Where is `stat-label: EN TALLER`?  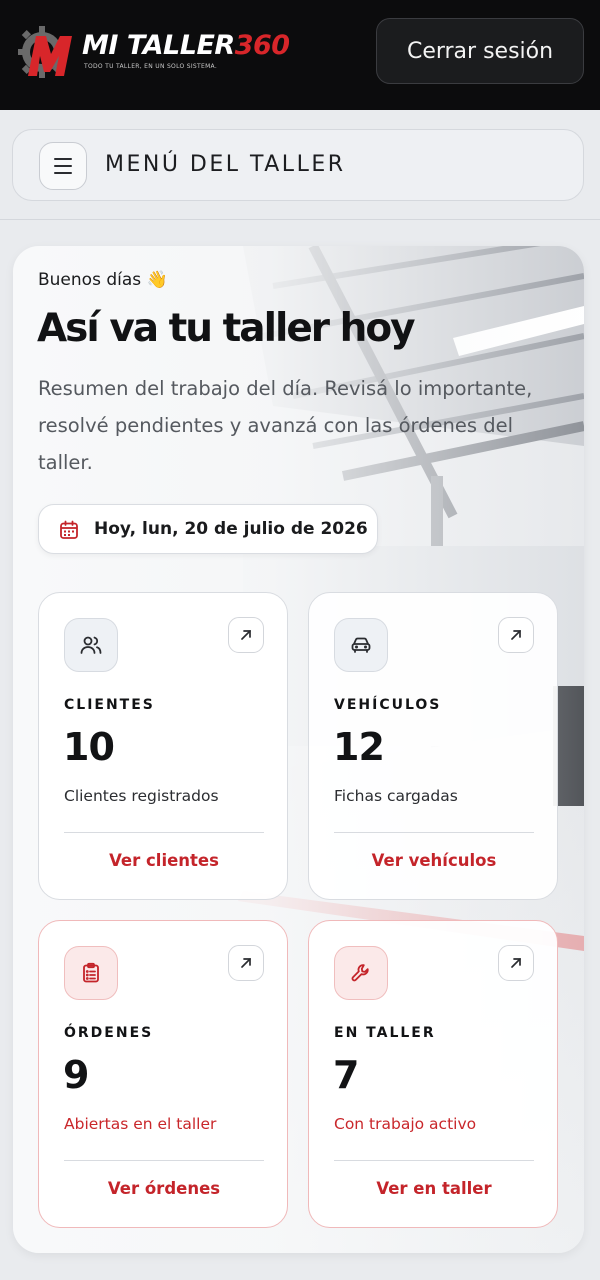
stat-label: EN TALLER is located at coordinates (385, 1033).